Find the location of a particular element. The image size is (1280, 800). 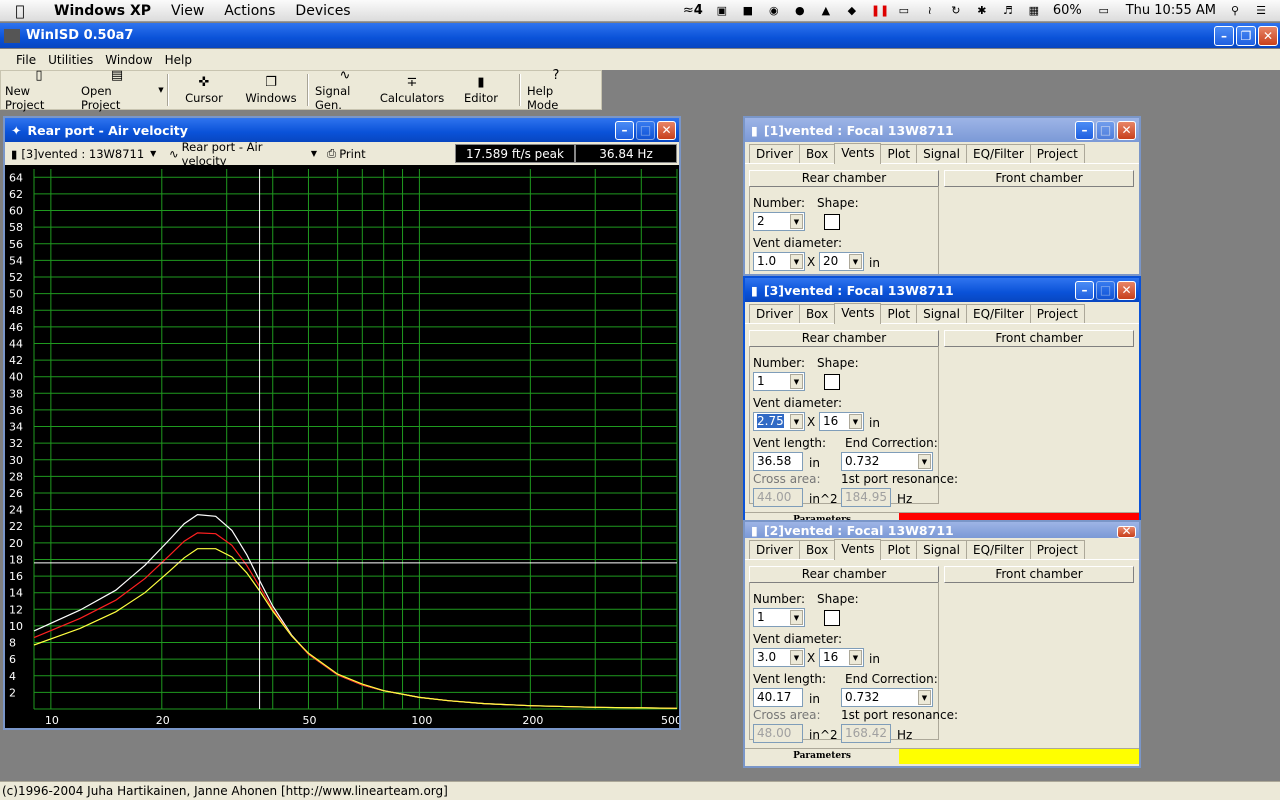

graph-type-select: ∿ Rear port - Air velocity ▼ is located at coordinates (243, 154).